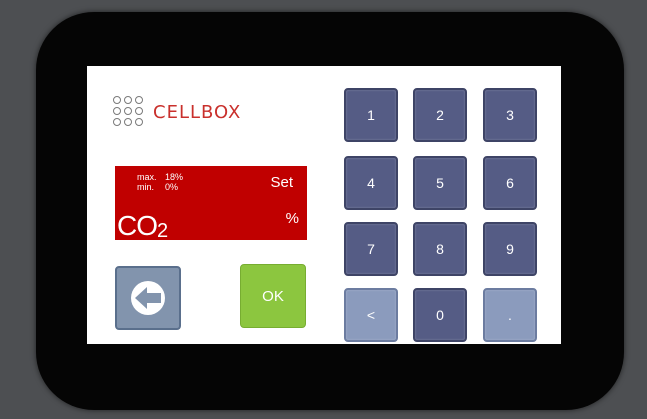 Image resolution: width=647 pixels, height=419 pixels. What do you see at coordinates (371, 249) in the screenshot?
I see `key-7: 7` at bounding box center [371, 249].